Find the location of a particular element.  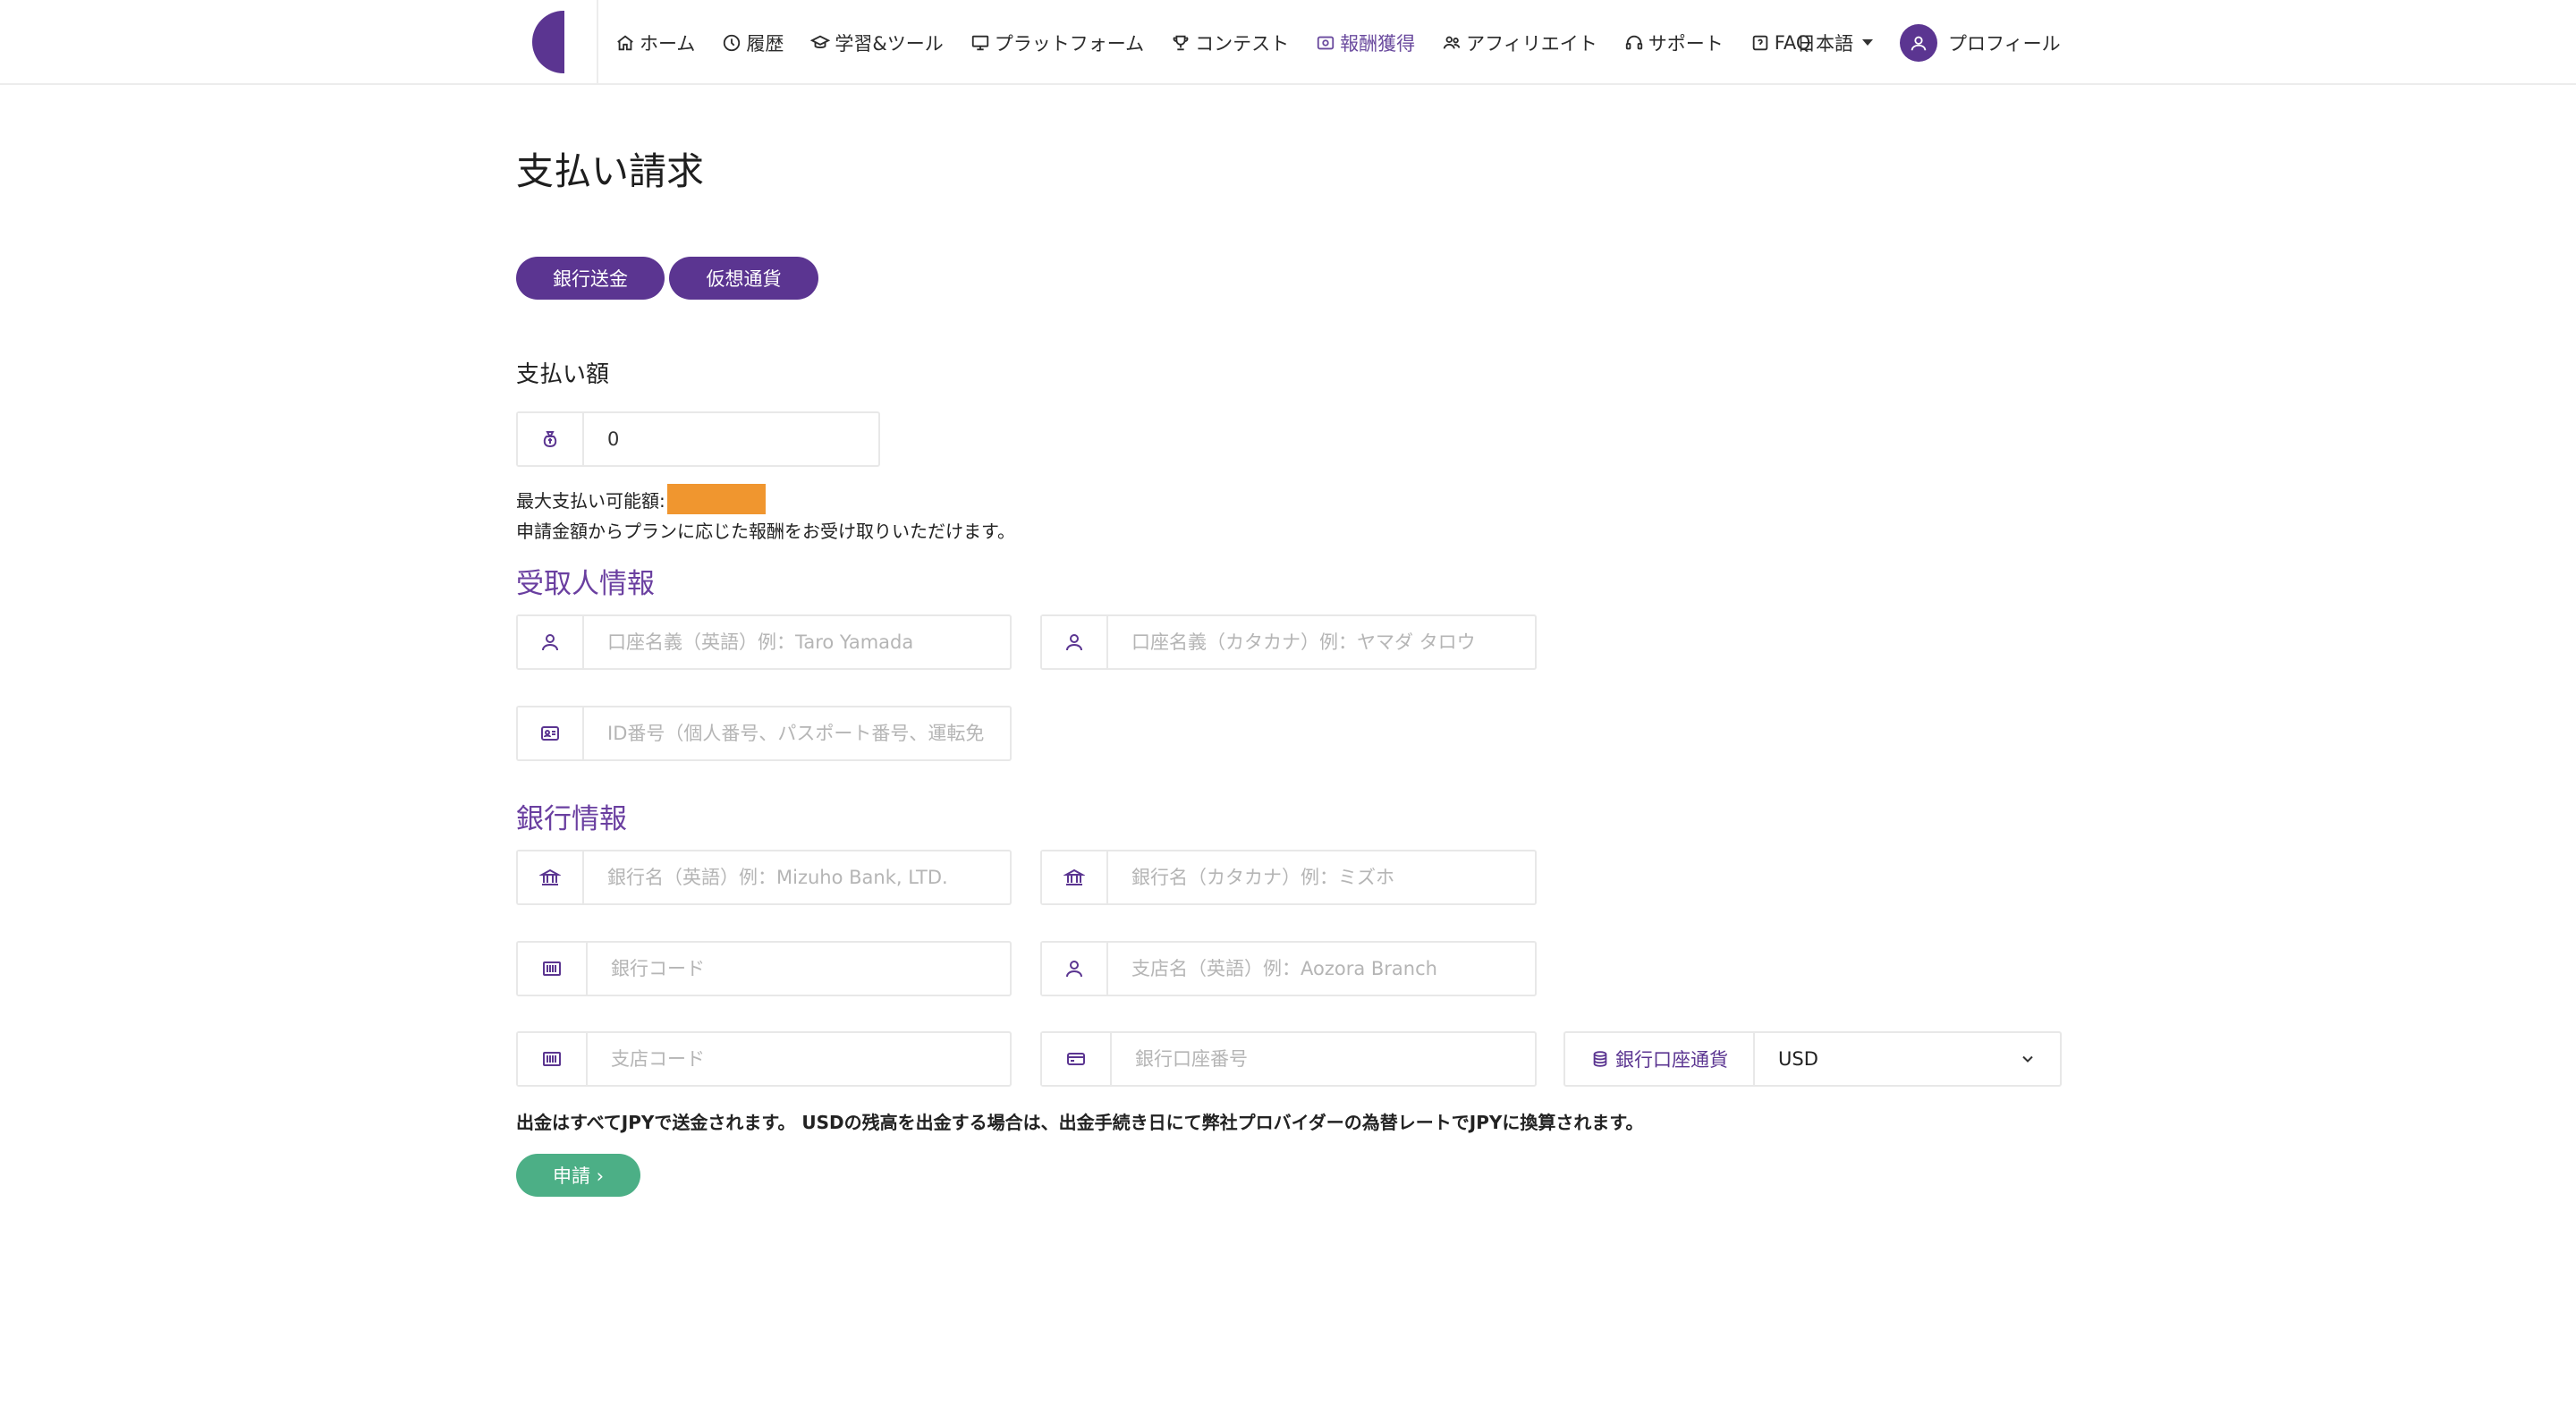

submit-button: 申請 › is located at coordinates (578, 1175).